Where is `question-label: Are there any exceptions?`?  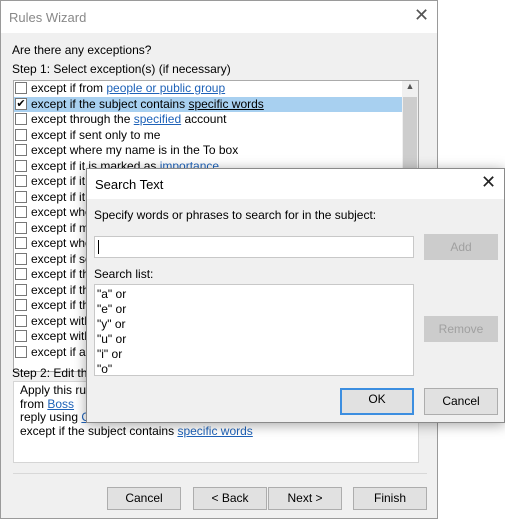
question-label: Are there any exceptions? is located at coordinates (82, 50).